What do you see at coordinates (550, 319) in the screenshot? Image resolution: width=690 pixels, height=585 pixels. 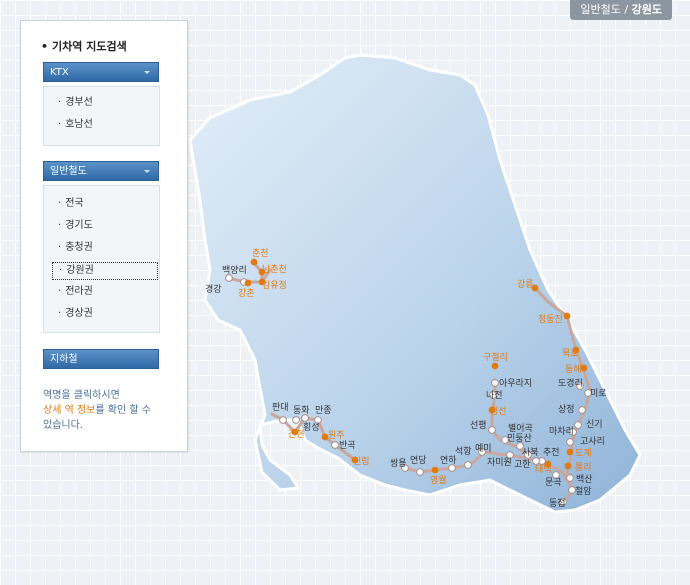 I see `station-label: 정동진` at bounding box center [550, 319].